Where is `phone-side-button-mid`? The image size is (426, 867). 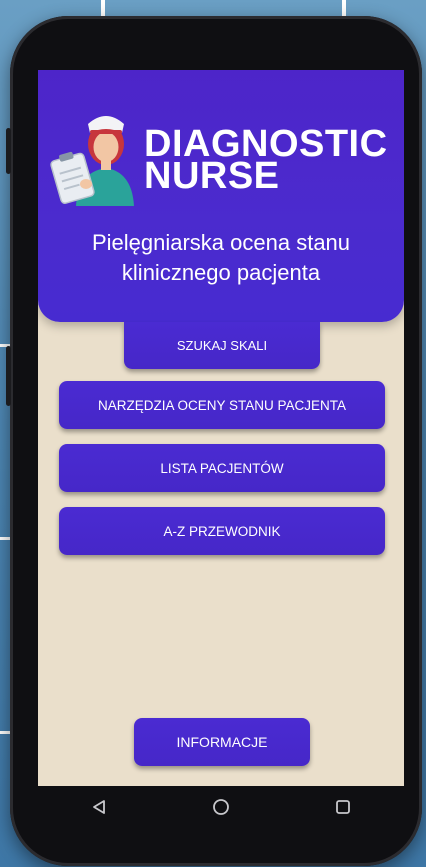 phone-side-button-mid is located at coordinates (8, 376).